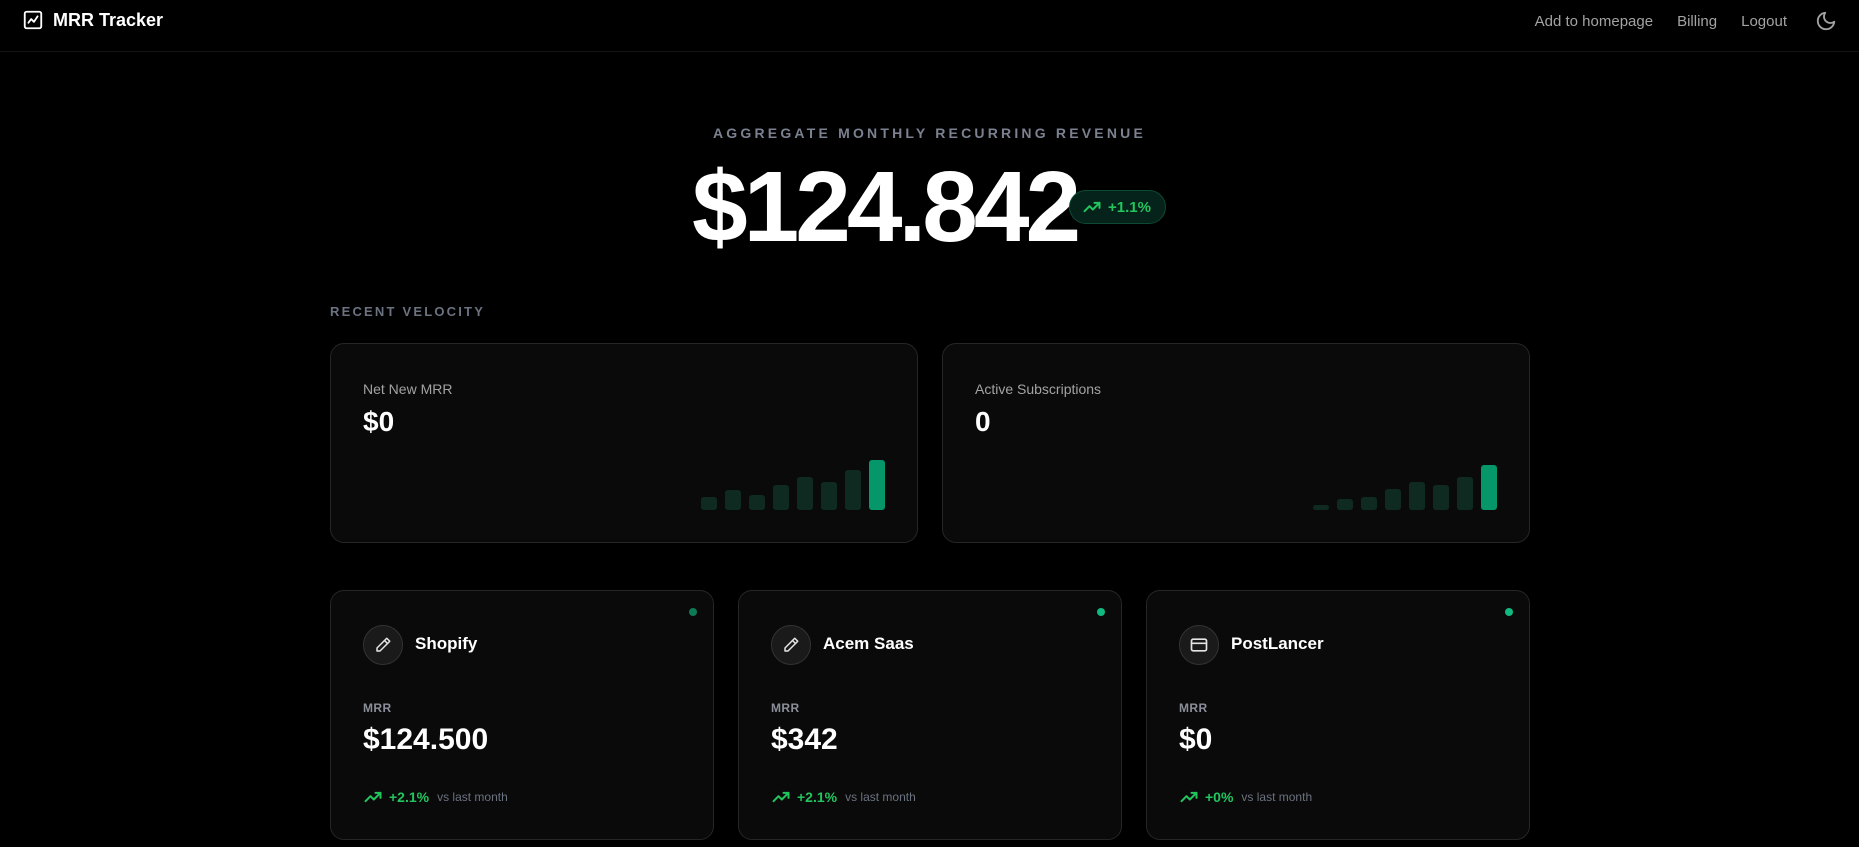 The image size is (1859, 847). What do you see at coordinates (33, 20) in the screenshot?
I see `activity-chart-icon` at bounding box center [33, 20].